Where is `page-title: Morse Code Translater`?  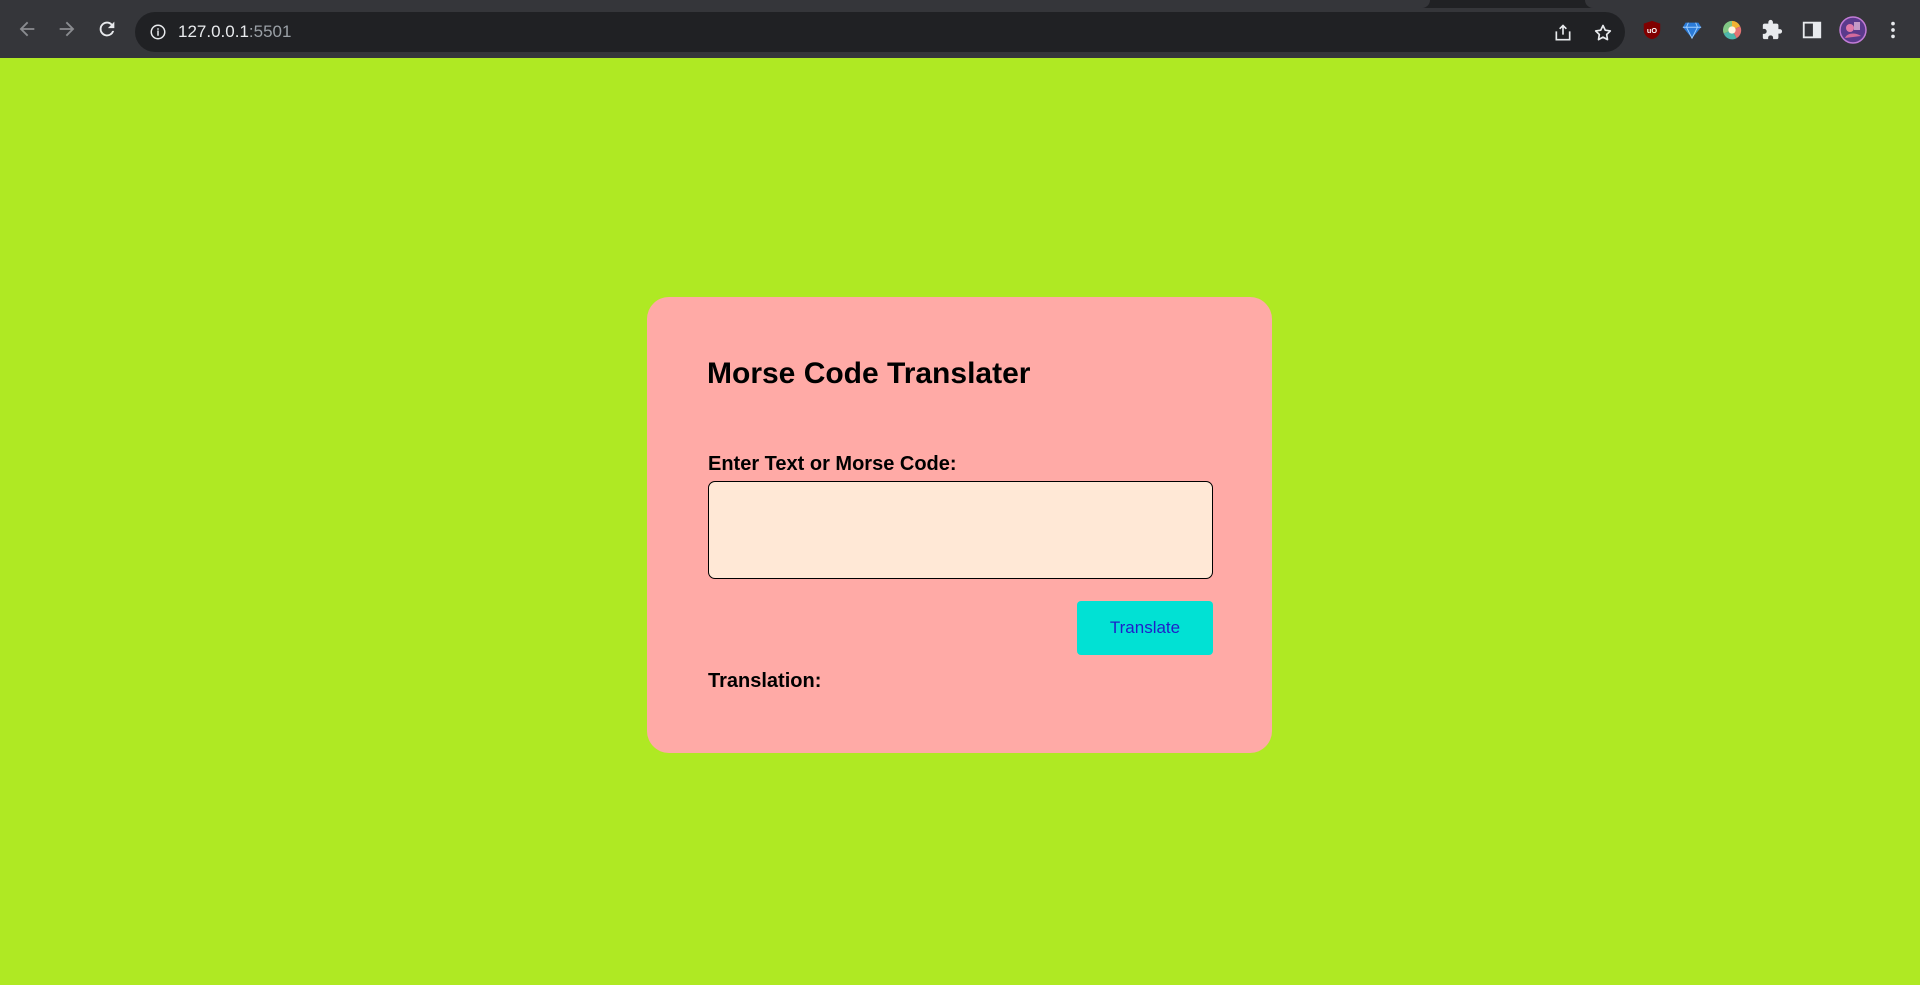 page-title: Morse Code Translater is located at coordinates (869, 373).